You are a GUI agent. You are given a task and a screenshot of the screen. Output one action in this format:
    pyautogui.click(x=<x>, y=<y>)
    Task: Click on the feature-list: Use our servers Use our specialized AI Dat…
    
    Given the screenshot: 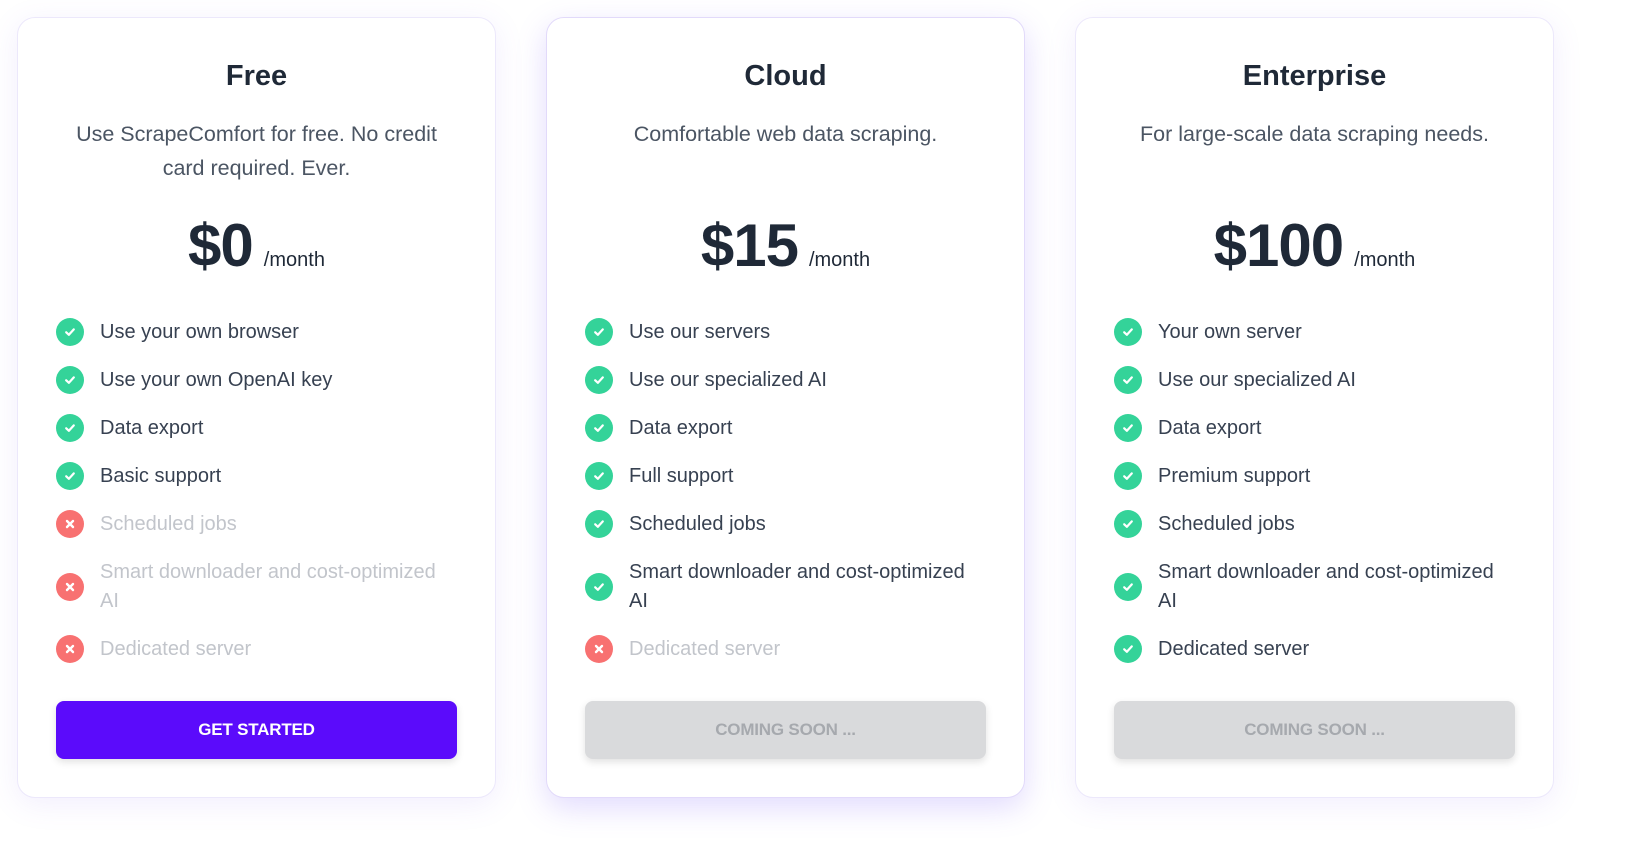 What is the action you would take?
    pyautogui.click(x=785, y=490)
    